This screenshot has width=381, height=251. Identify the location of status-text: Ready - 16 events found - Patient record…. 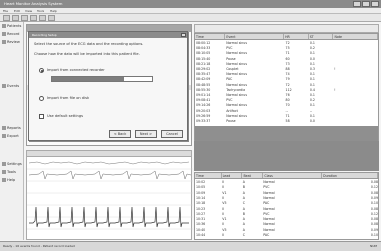
(39, 246).